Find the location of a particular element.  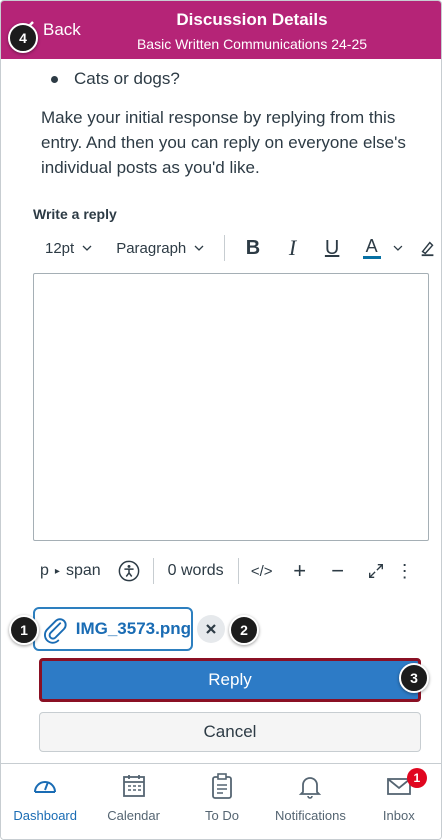

editor-toolbar: 12pt Paragraph B I U A is located at coordinates (237, 248).